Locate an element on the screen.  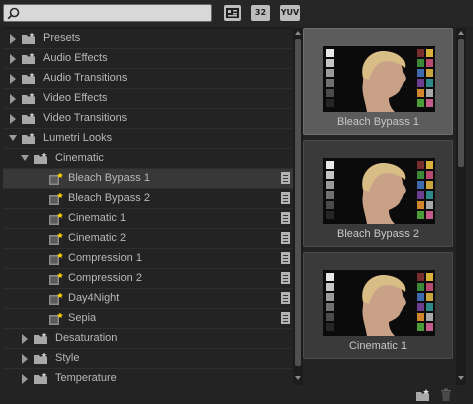
thumbnail-card-bleach-bypass-2: Bleach Bypass 2 is located at coordinates (378, 193).